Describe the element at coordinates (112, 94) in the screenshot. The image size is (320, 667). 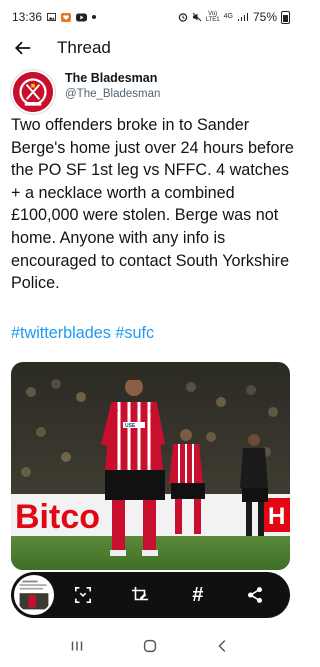
I see `author-handle: @The_Bladesman` at that location.